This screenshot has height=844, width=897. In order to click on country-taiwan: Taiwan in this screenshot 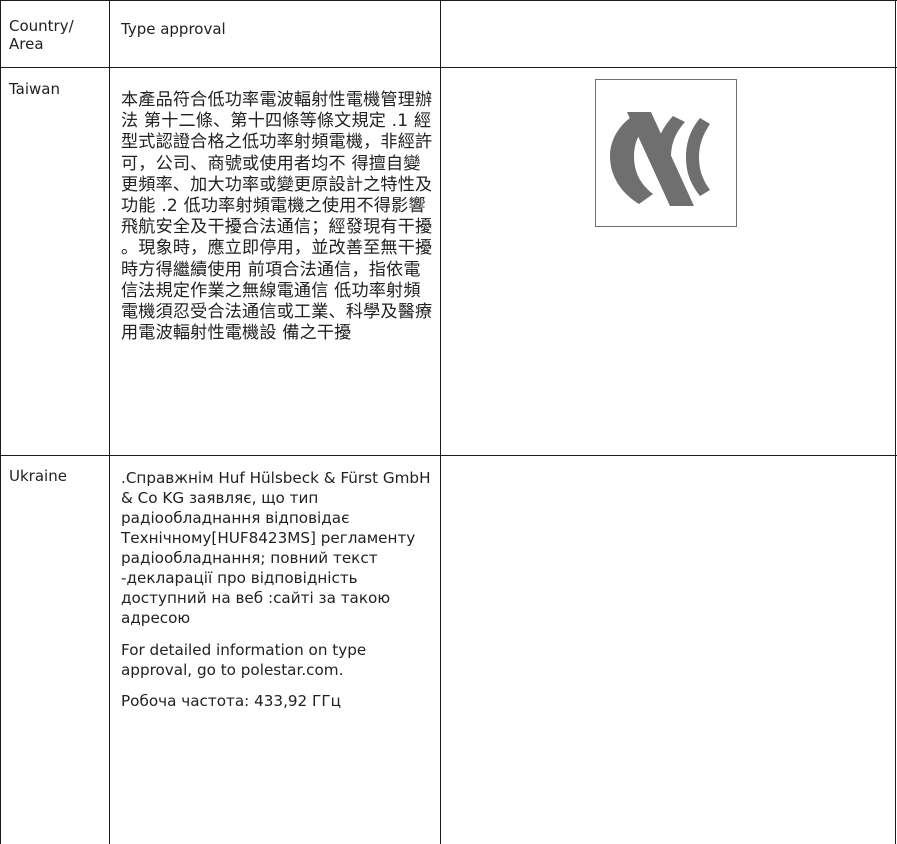, I will do `click(35, 89)`.